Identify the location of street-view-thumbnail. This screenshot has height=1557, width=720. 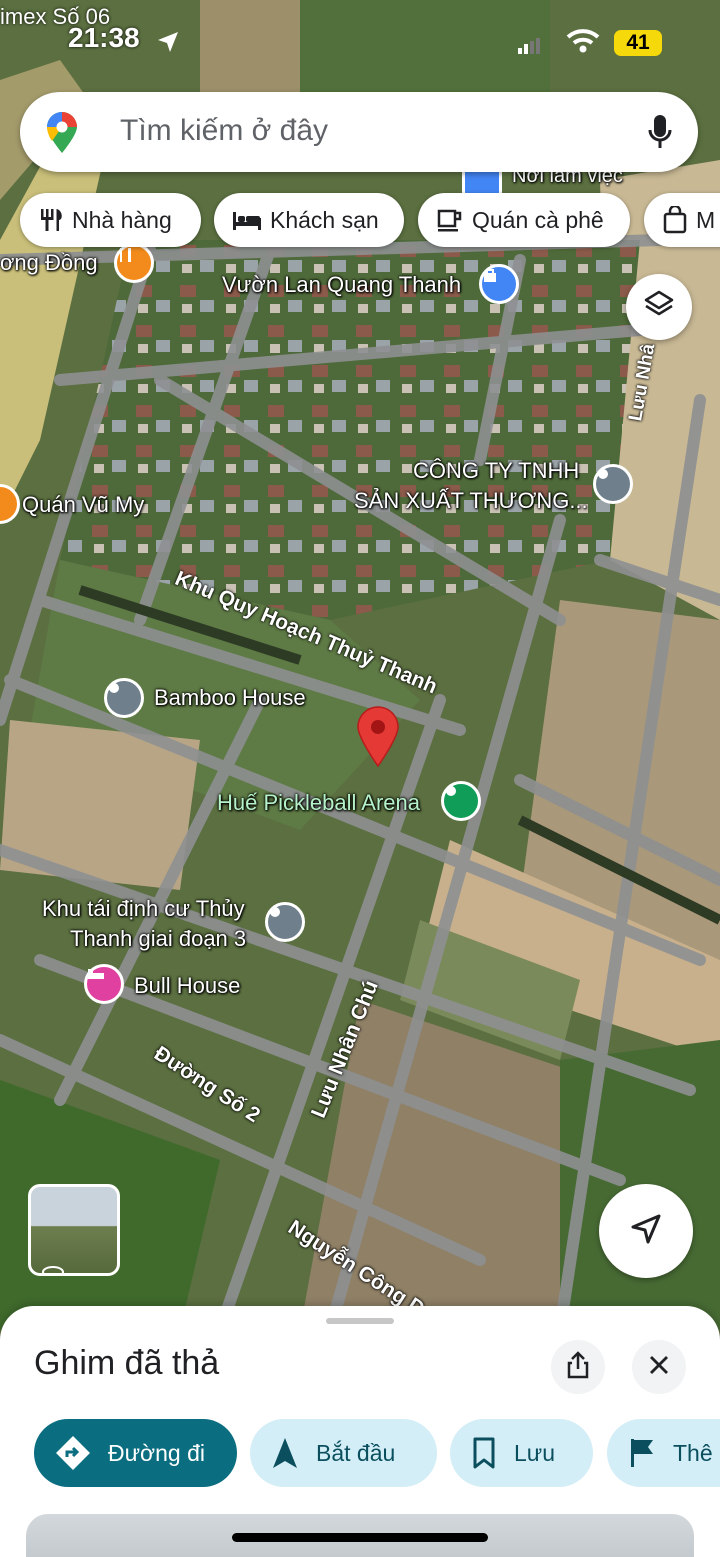
(74, 1230).